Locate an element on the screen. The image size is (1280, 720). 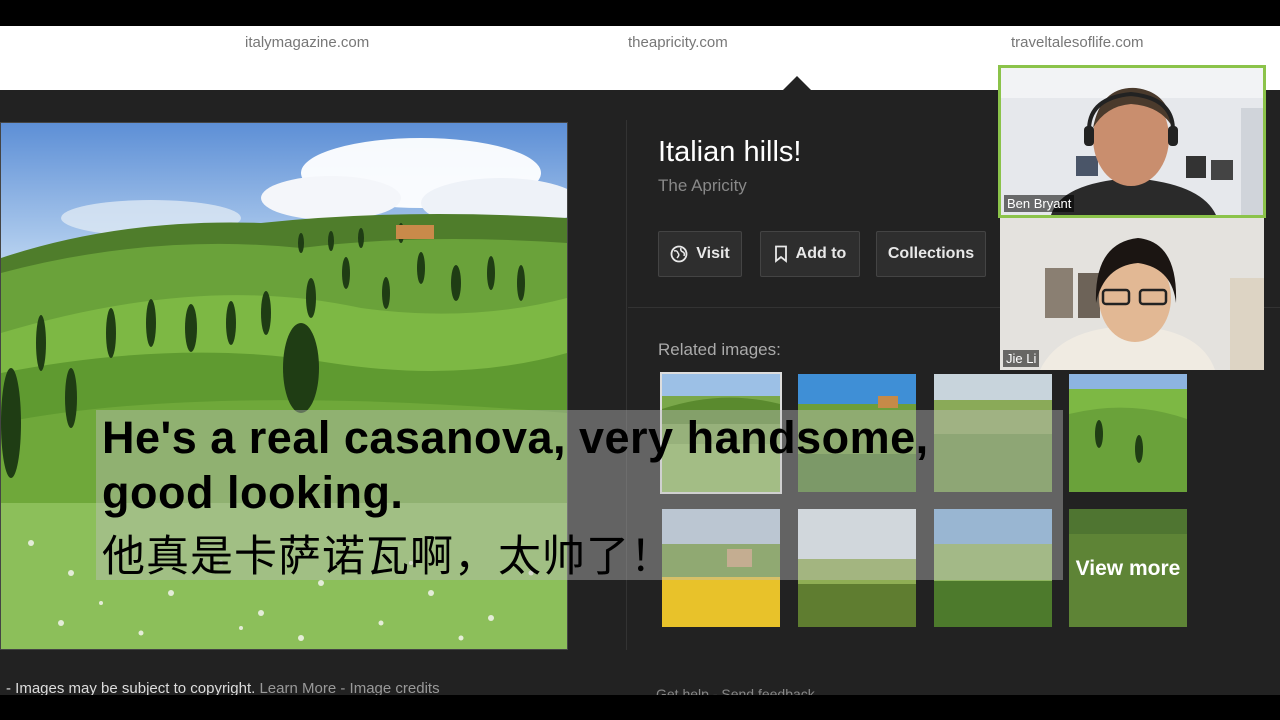
subtitle-line-1: He's a real casanova, very handsome, is located at coordinates (515, 437).